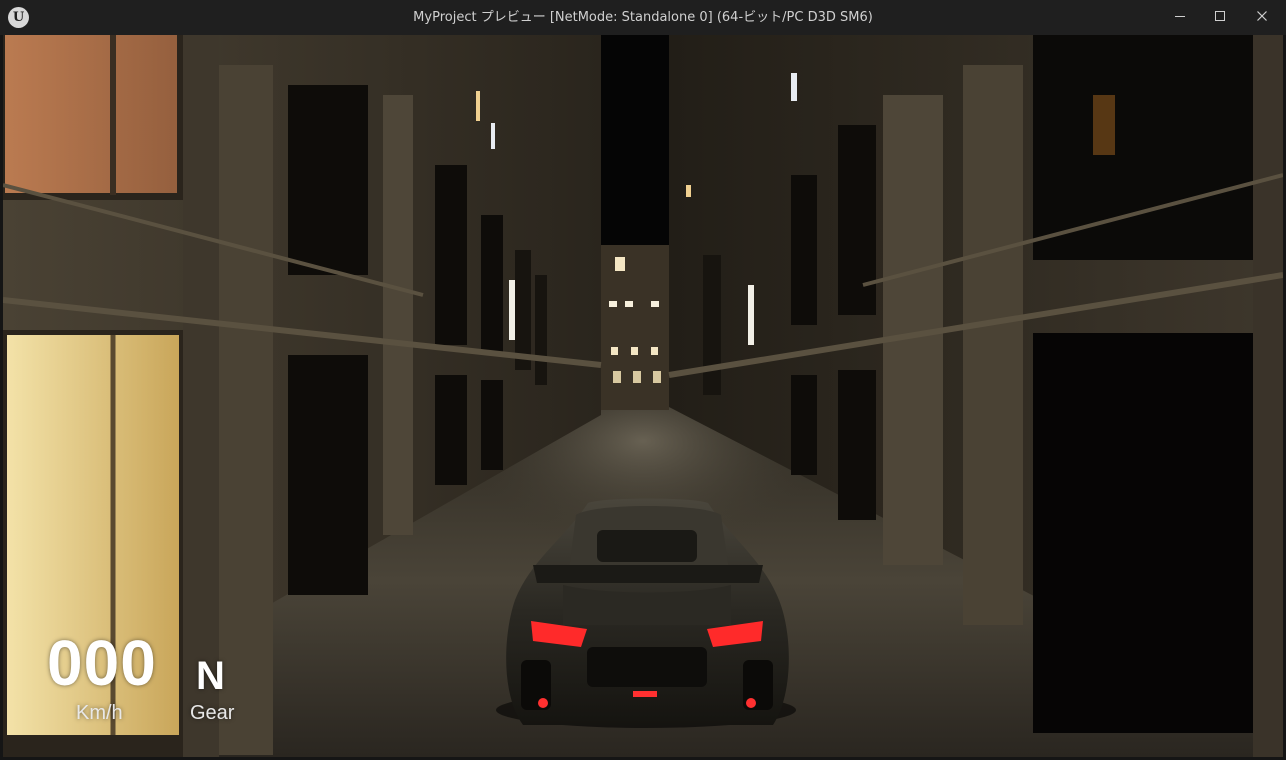 The height and width of the screenshot is (760, 1286). I want to click on speedometer-value: 000, so click(102, 663).